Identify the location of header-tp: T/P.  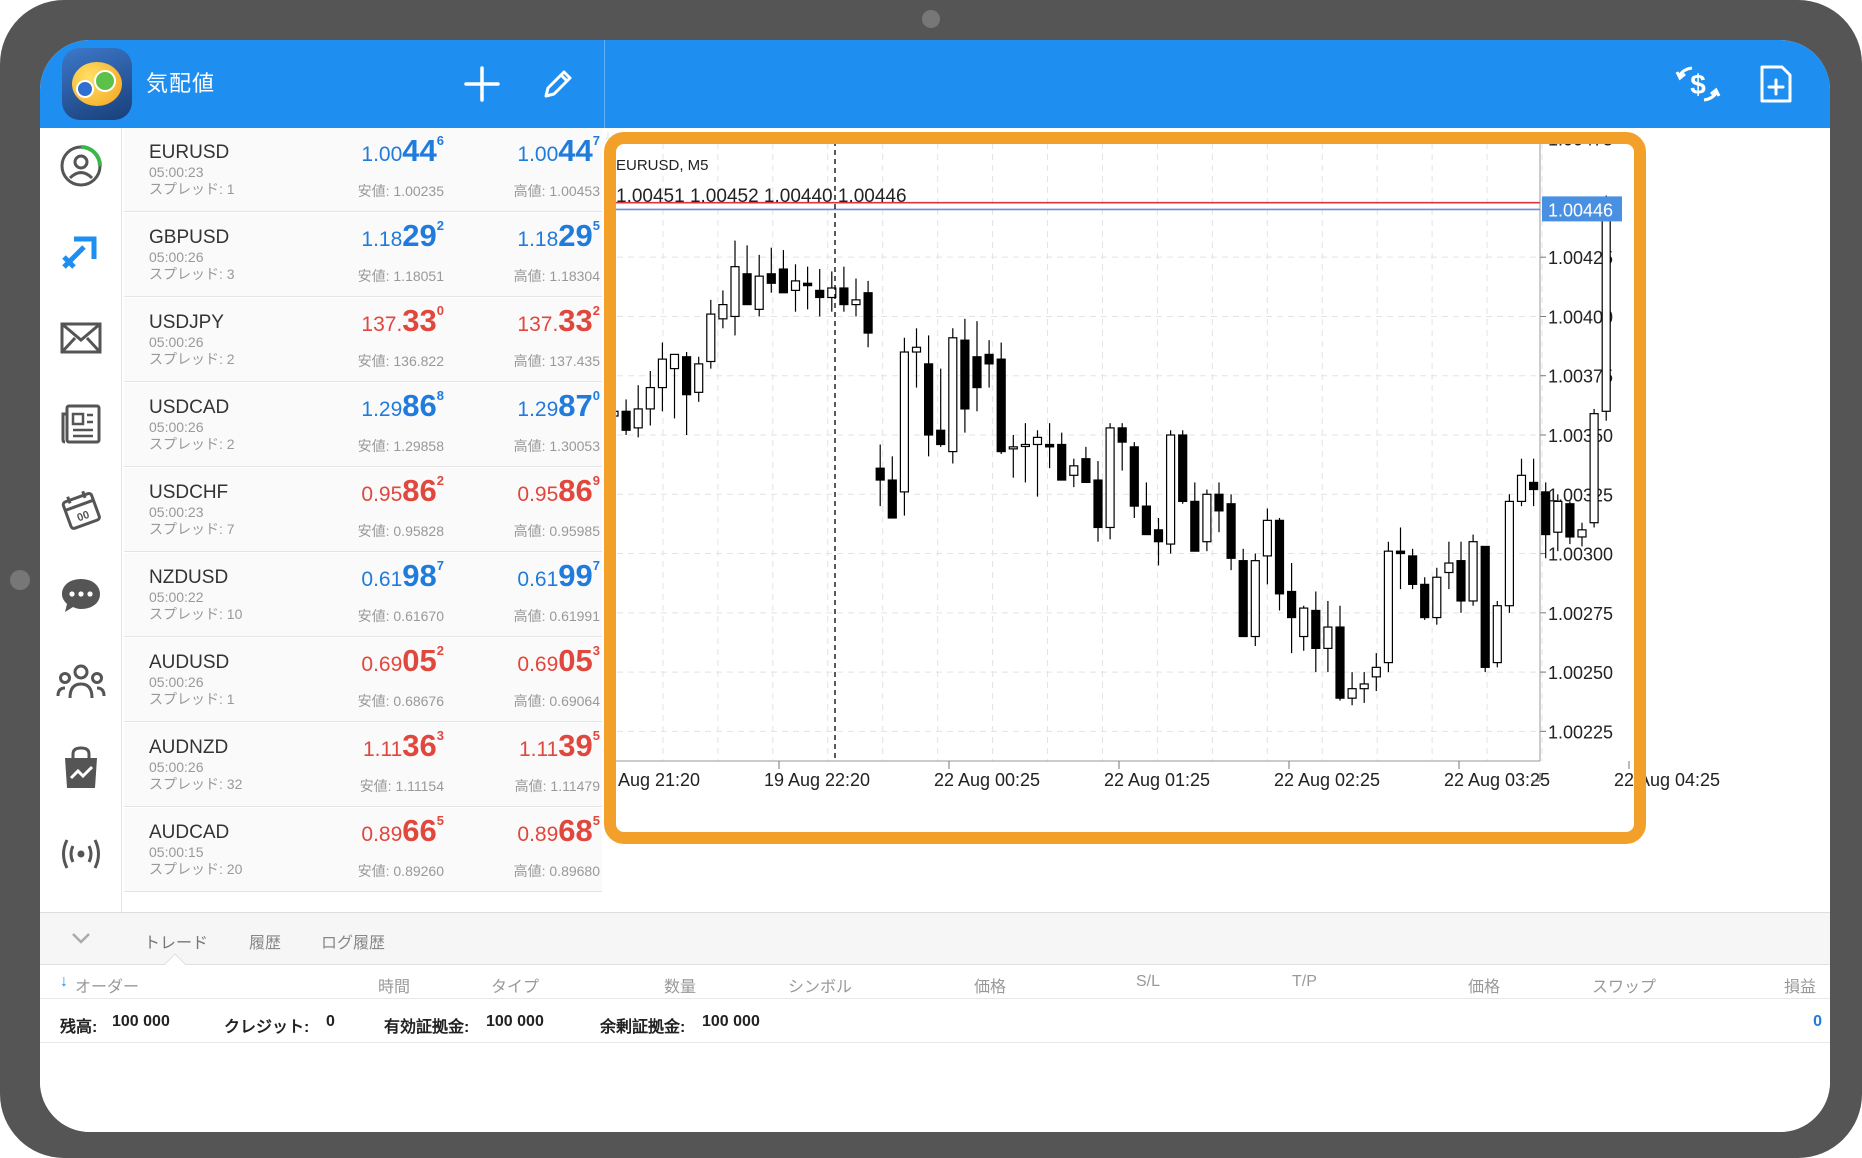
(1304, 982).